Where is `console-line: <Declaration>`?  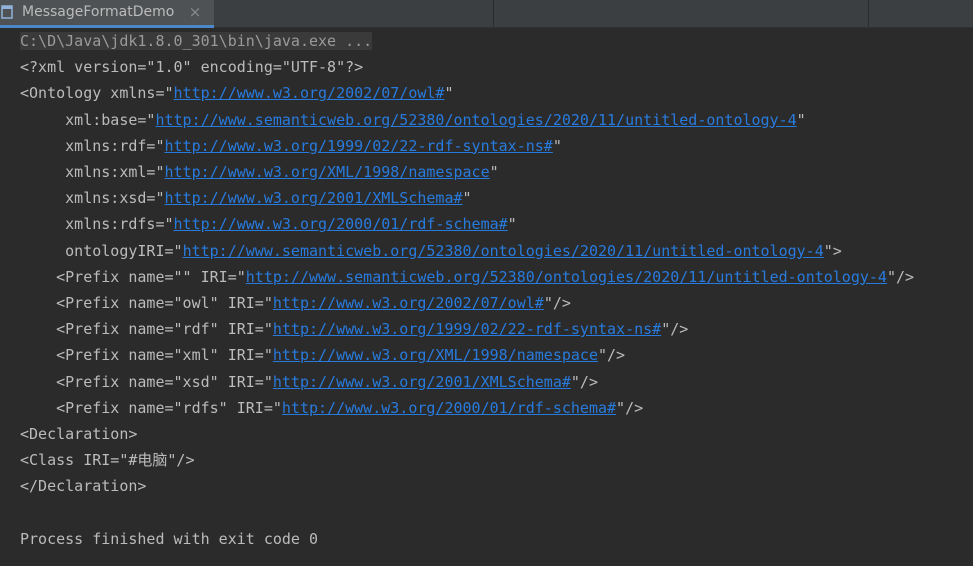 console-line: <Declaration> is located at coordinates (78, 434).